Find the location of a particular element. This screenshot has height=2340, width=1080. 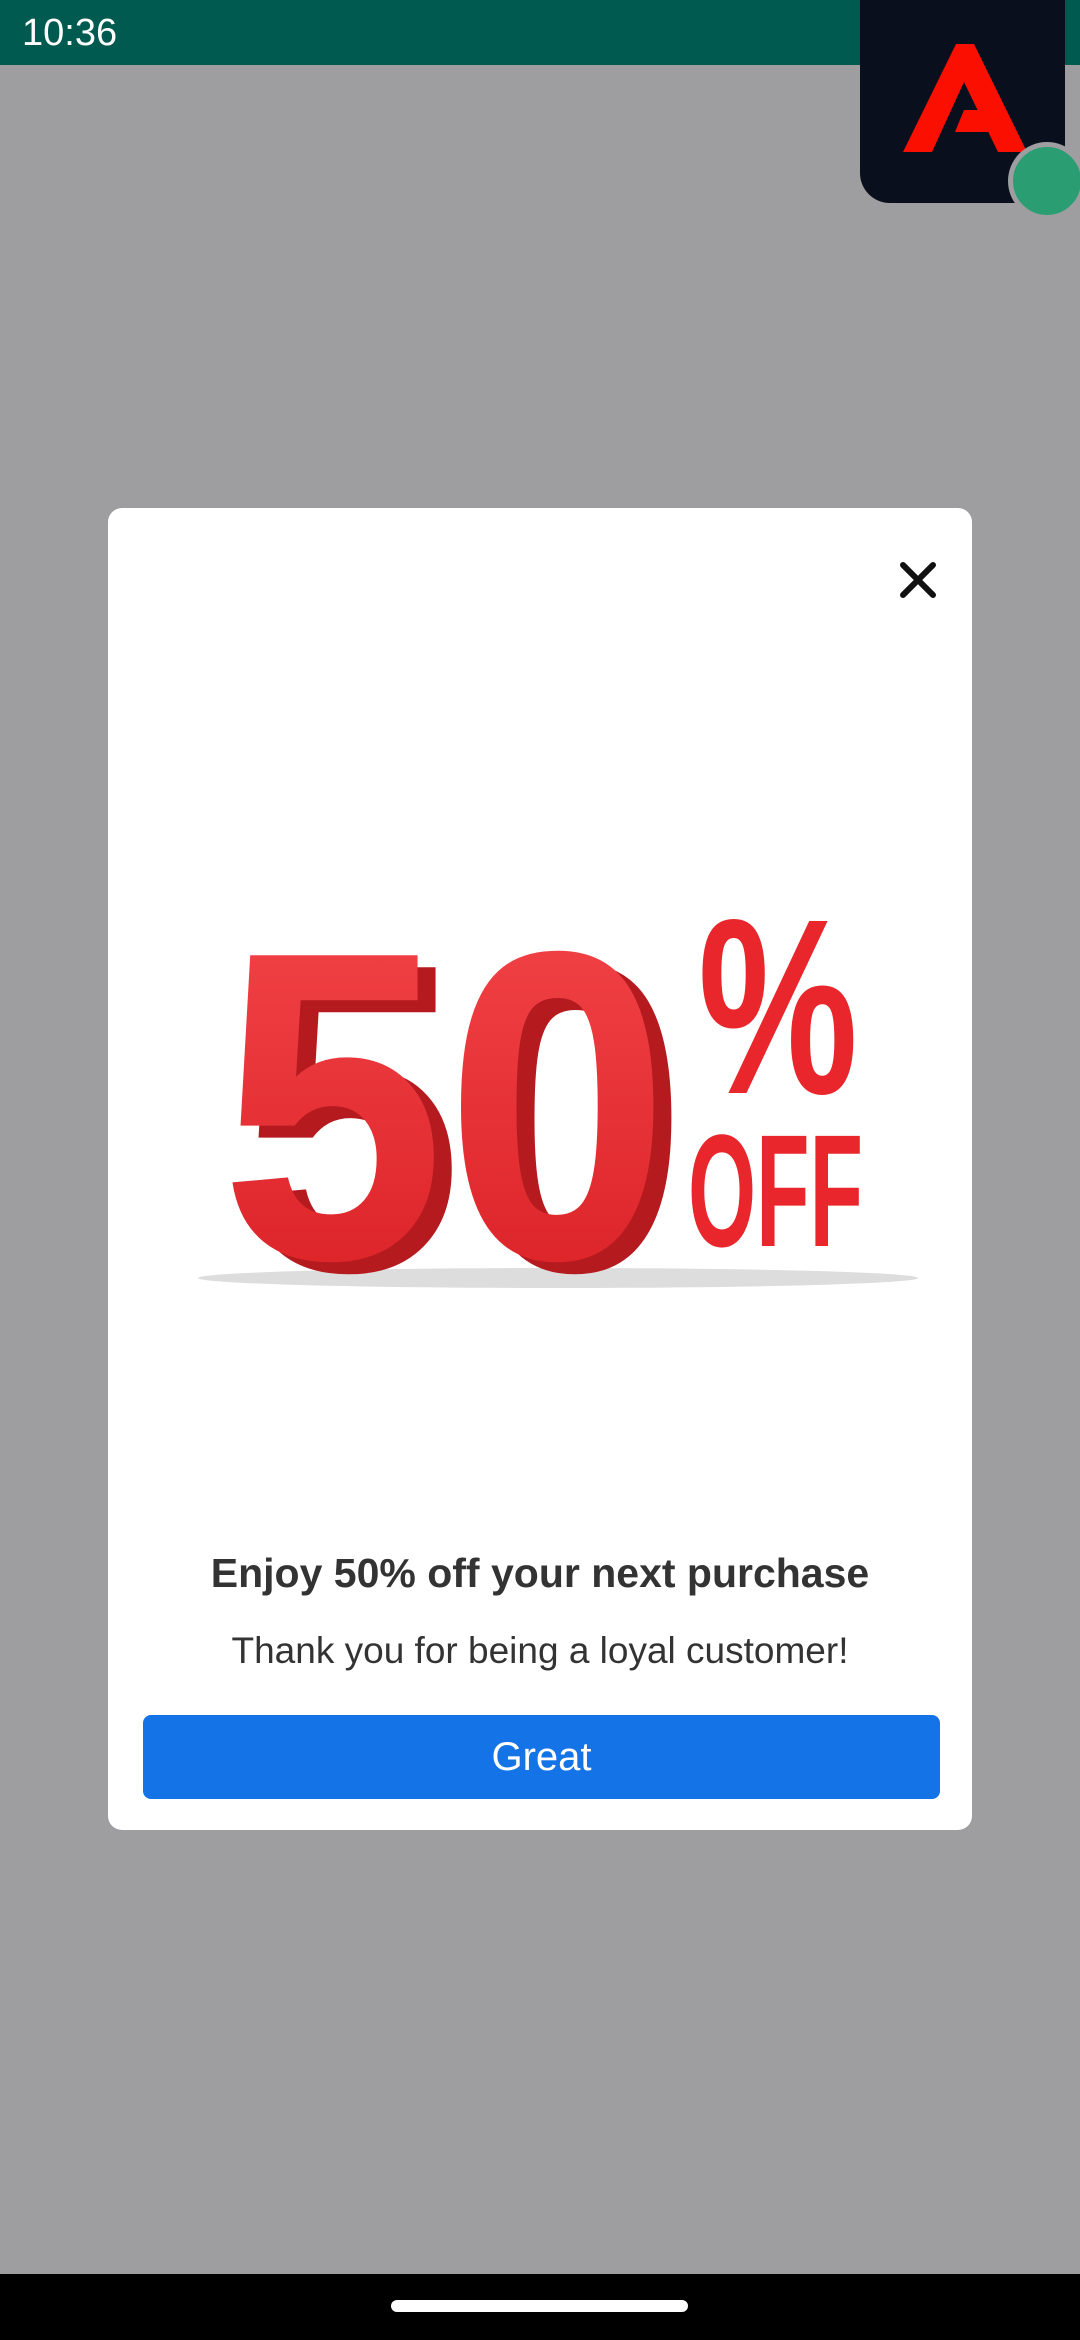

close-button is located at coordinates (918, 580).